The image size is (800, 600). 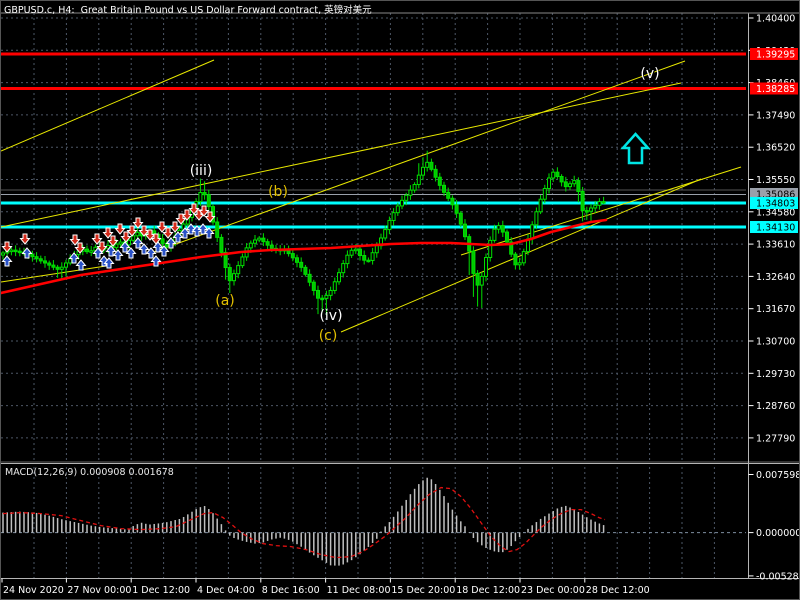 What do you see at coordinates (553, 590) in the screenshot?
I see `time-axis-label: 23 Dec 00:00` at bounding box center [553, 590].